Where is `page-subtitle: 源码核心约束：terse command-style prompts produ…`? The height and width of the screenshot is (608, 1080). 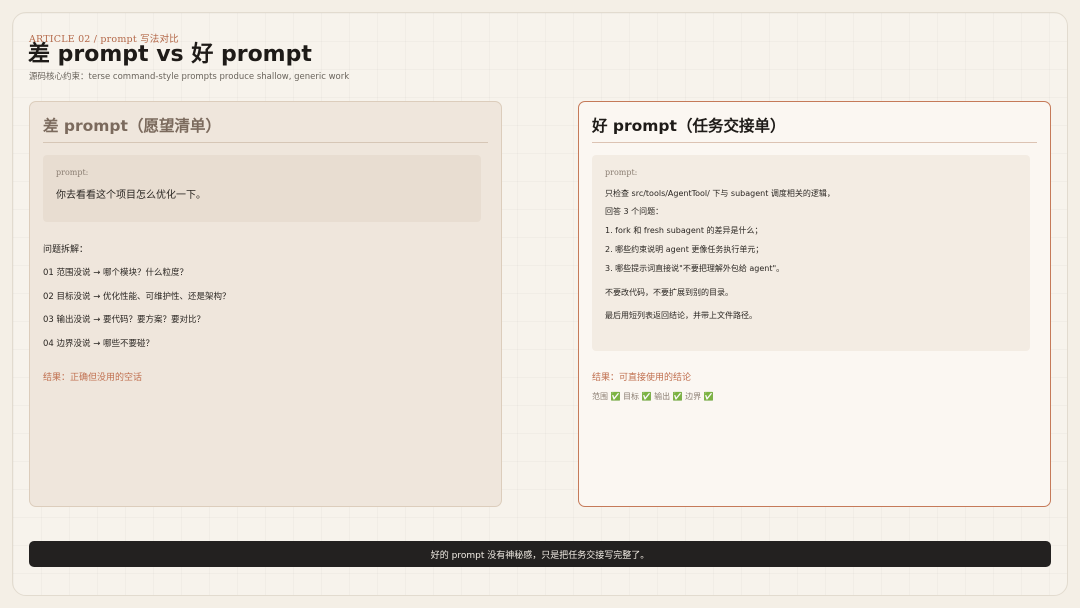 page-subtitle: 源码核心约束：terse command-style prompts produ… is located at coordinates (189, 77).